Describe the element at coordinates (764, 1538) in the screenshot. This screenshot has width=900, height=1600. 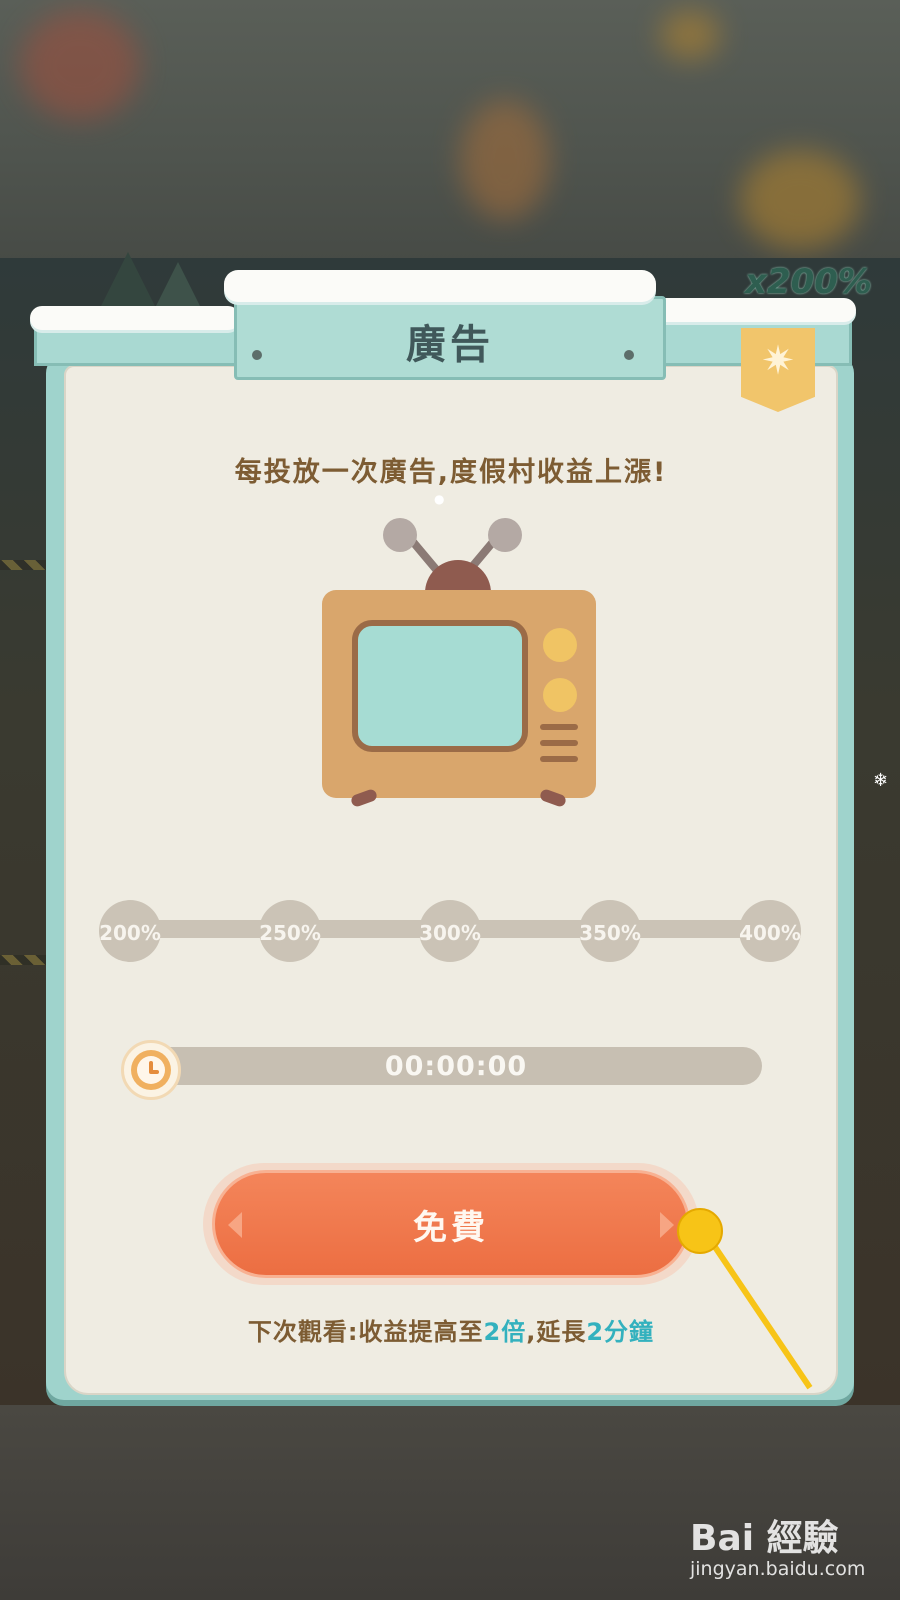
I see `baidu-watermark-logo: Bai 經驗` at that location.